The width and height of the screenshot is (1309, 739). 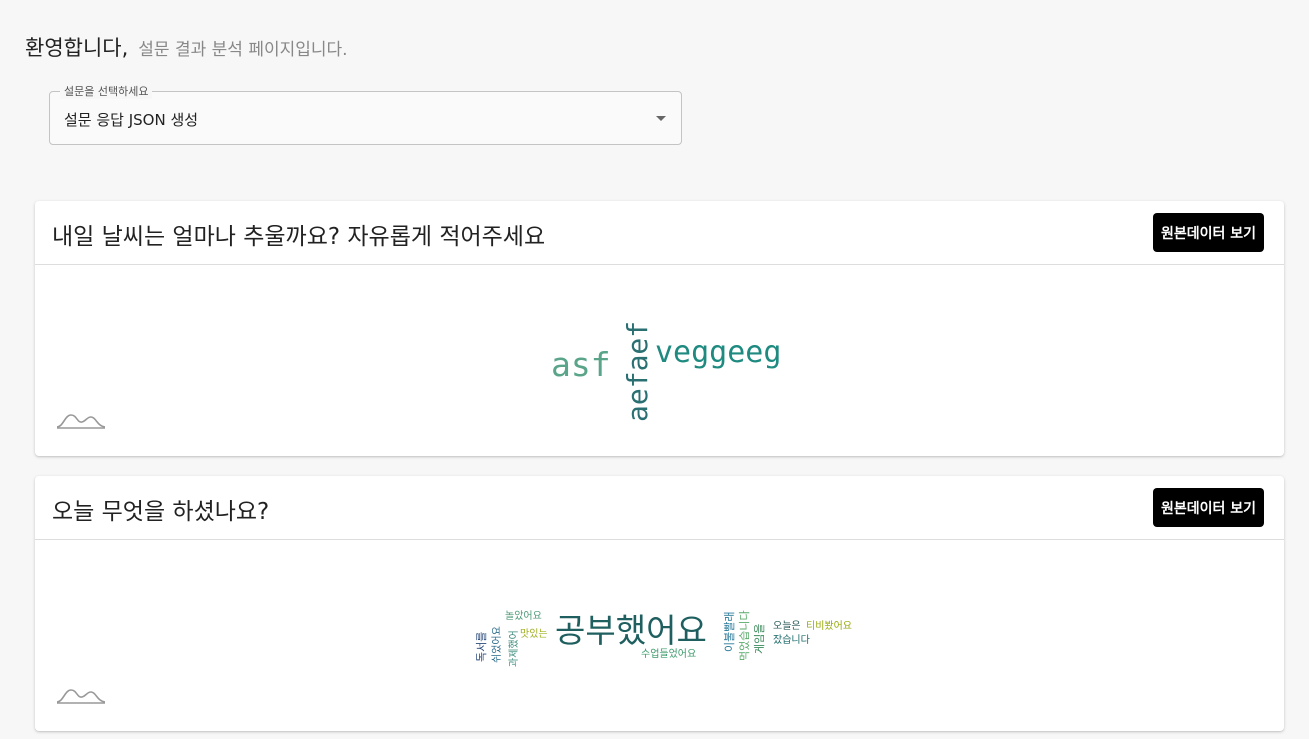 What do you see at coordinates (497, 644) in the screenshot?
I see `cloud-word: 쉬었어요` at bounding box center [497, 644].